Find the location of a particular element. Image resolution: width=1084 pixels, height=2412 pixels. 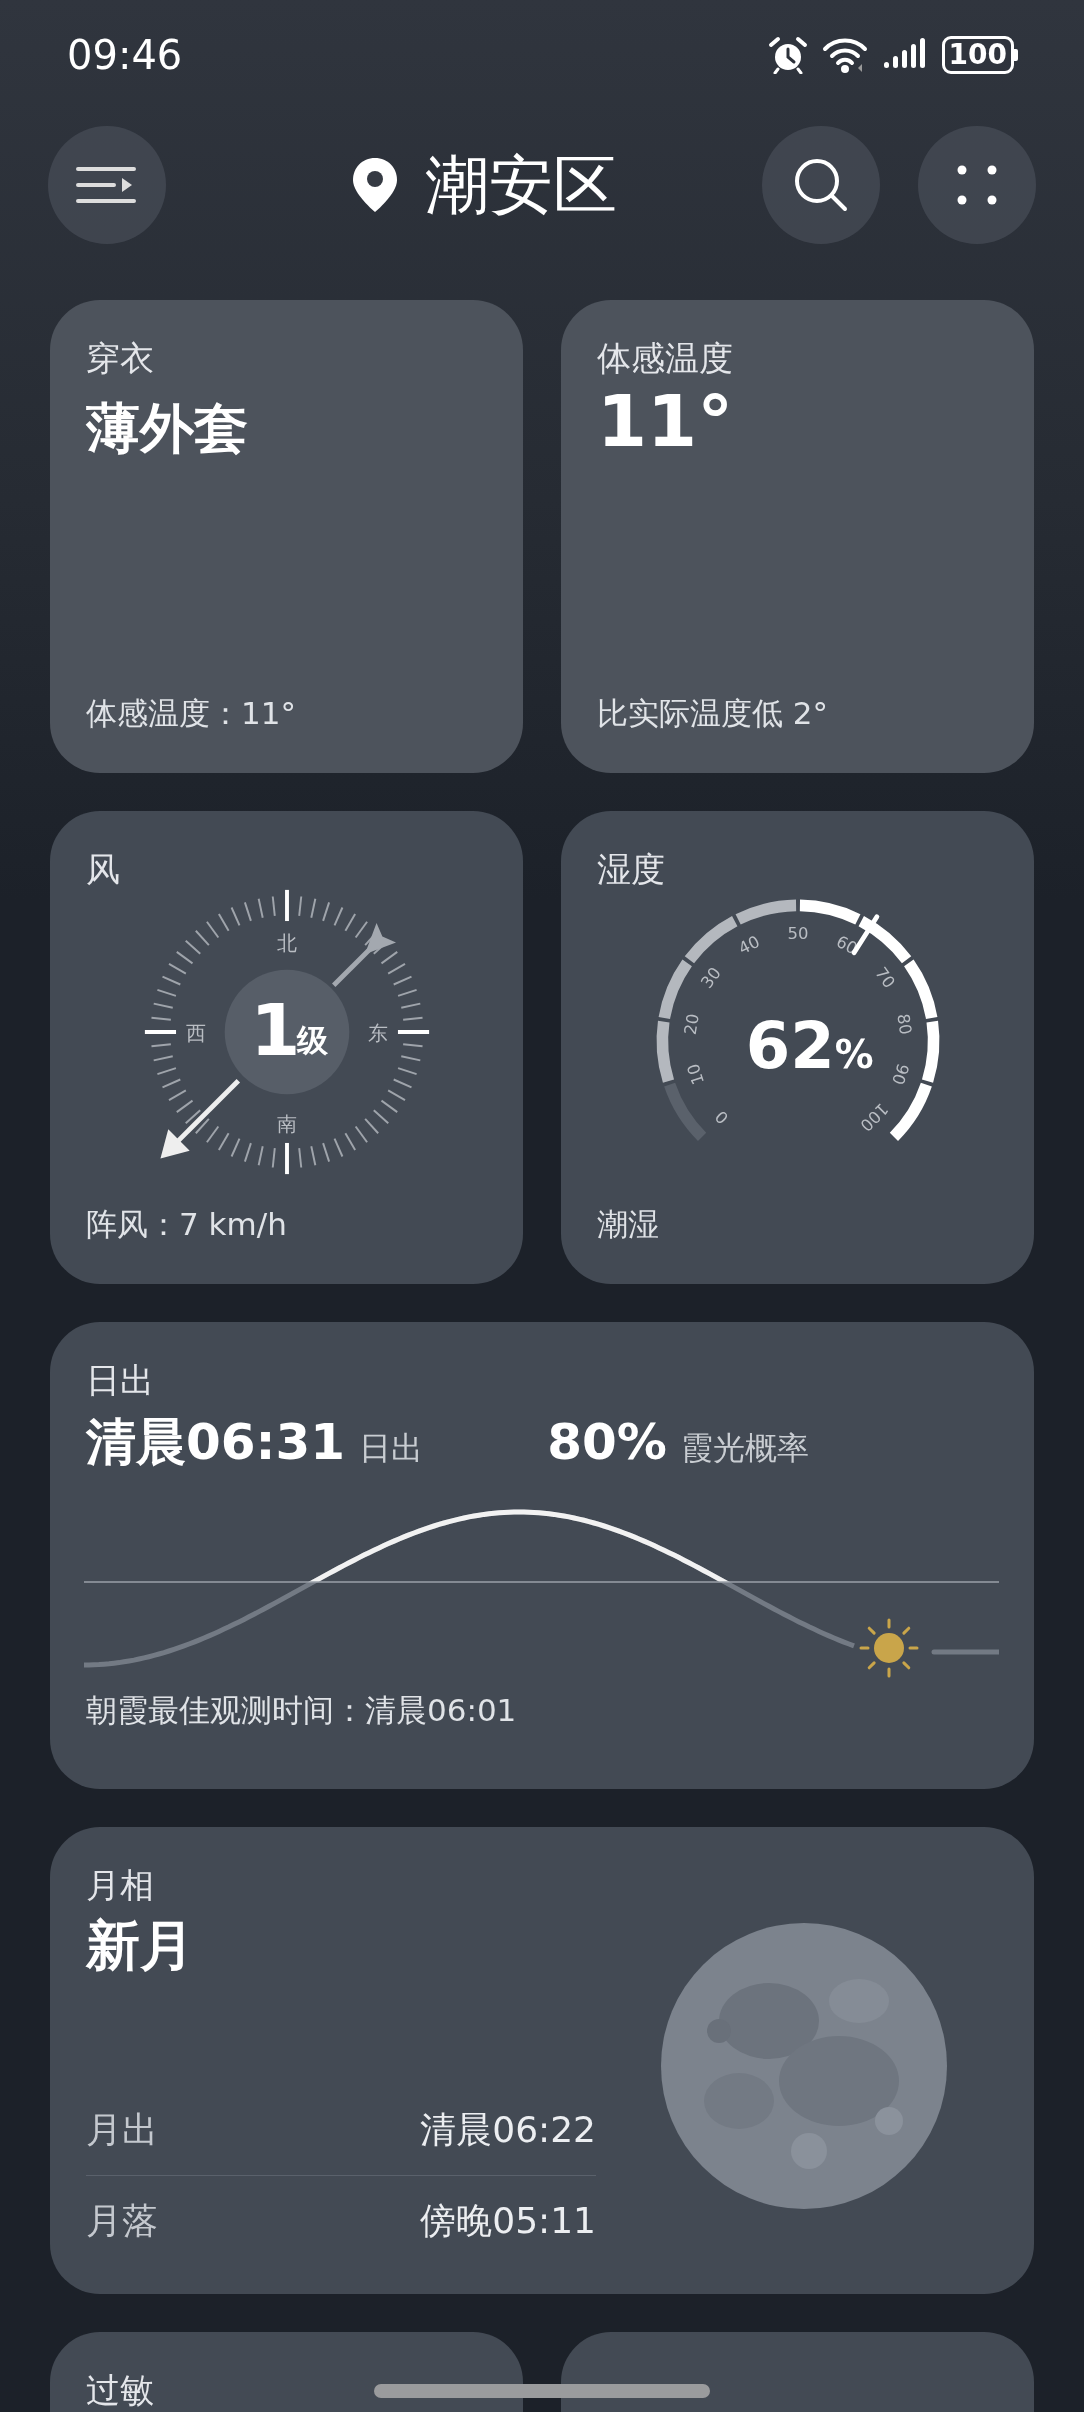

sun-icon is located at coordinates (889, 1648).